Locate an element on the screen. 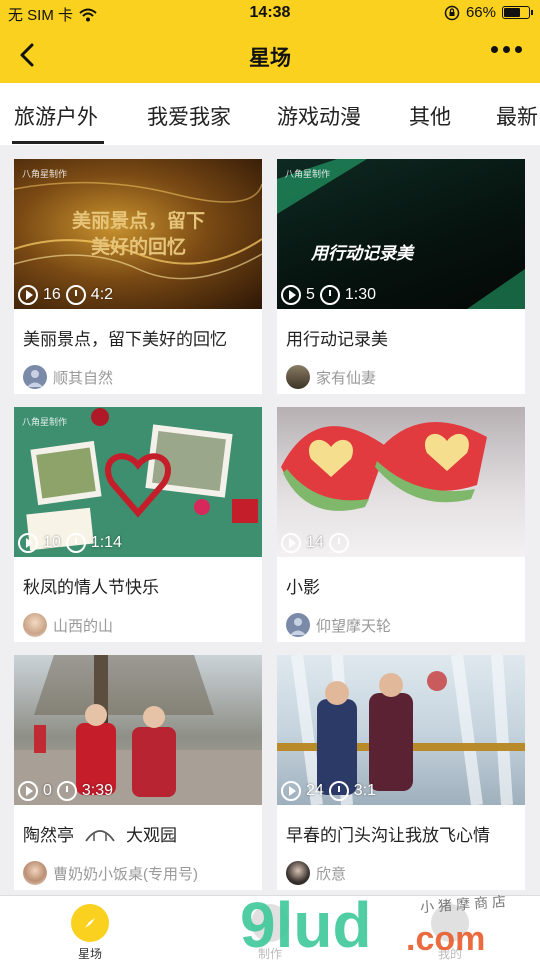 The width and height of the screenshot is (540, 960). tab-other: 其他 is located at coordinates (430, 116).